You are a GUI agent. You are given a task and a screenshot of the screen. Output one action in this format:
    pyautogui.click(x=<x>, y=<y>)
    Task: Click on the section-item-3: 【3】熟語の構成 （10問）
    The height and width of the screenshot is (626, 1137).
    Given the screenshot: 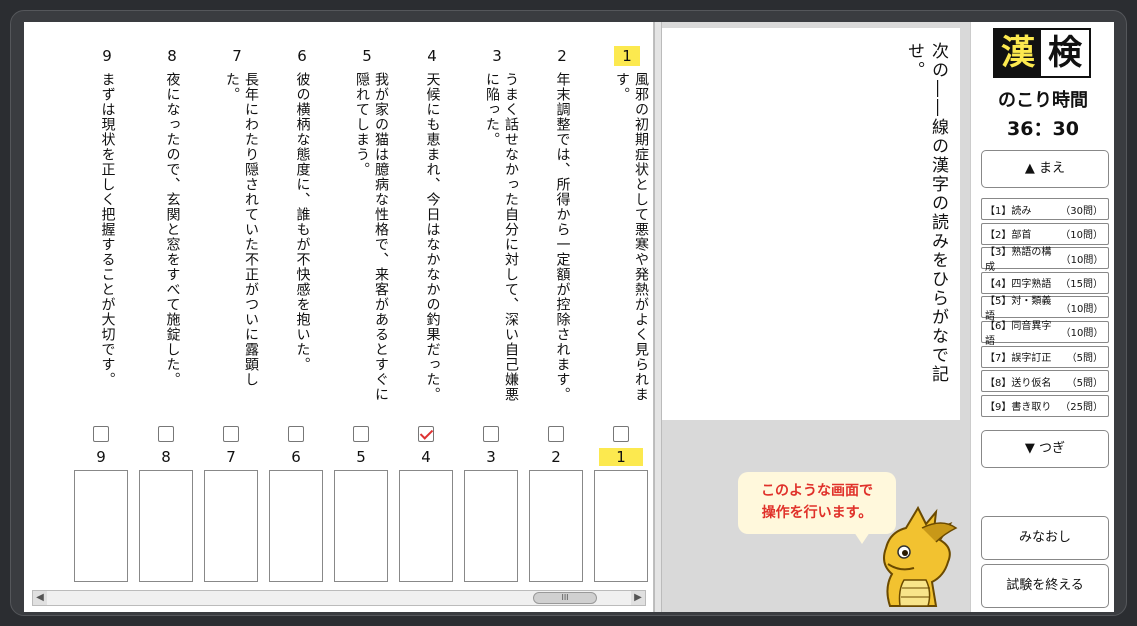 What is the action you would take?
    pyautogui.click(x=1045, y=260)
    